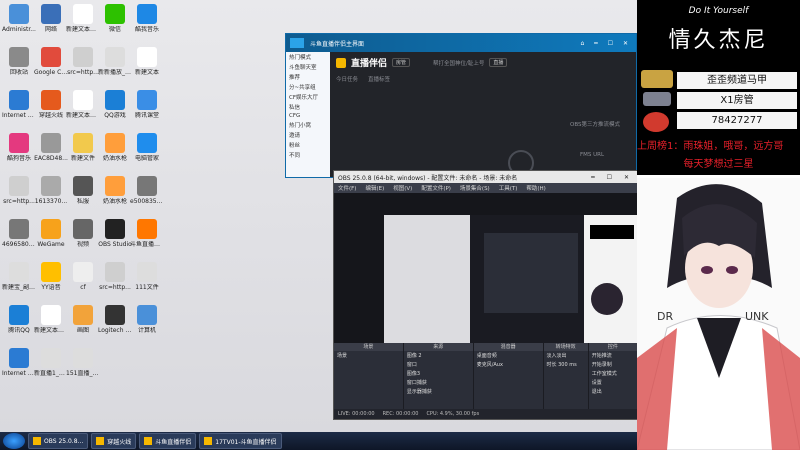 The height and width of the screenshot is (450, 800). I want to click on obs-dock-item: 淡入淡出, so click(566, 355).